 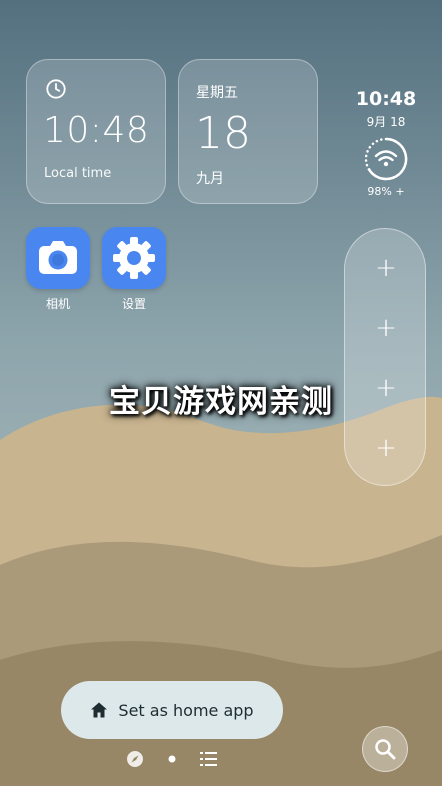 I want to click on shortcut-dock: + + + +, so click(x=385, y=357).